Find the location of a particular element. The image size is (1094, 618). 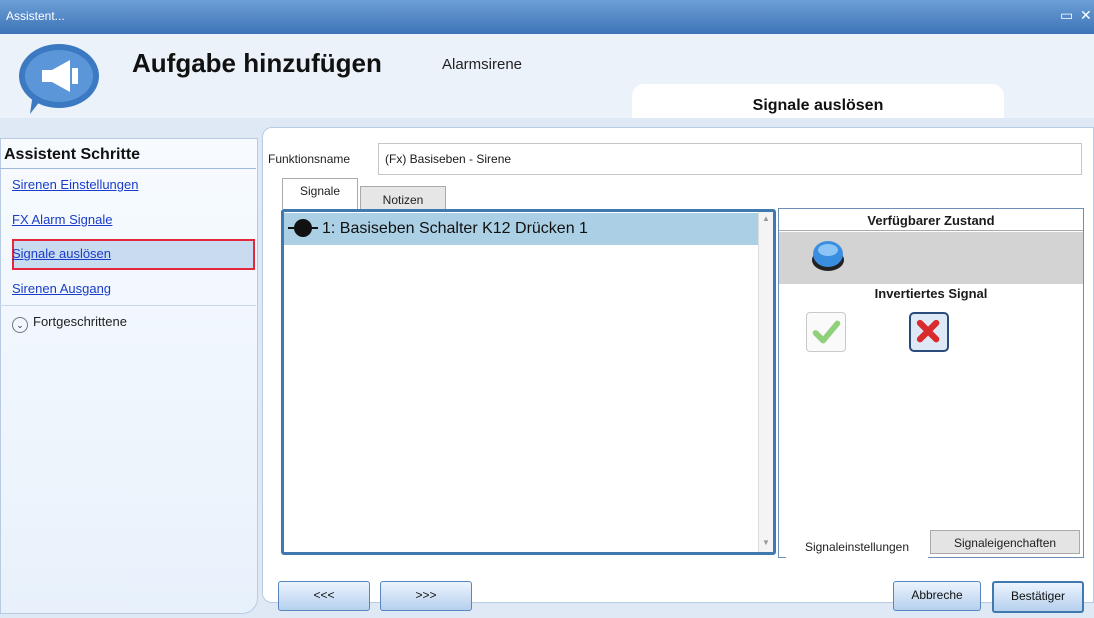

tab-signaleinstellungen: Signaleinstellungen is located at coordinates (857, 544).